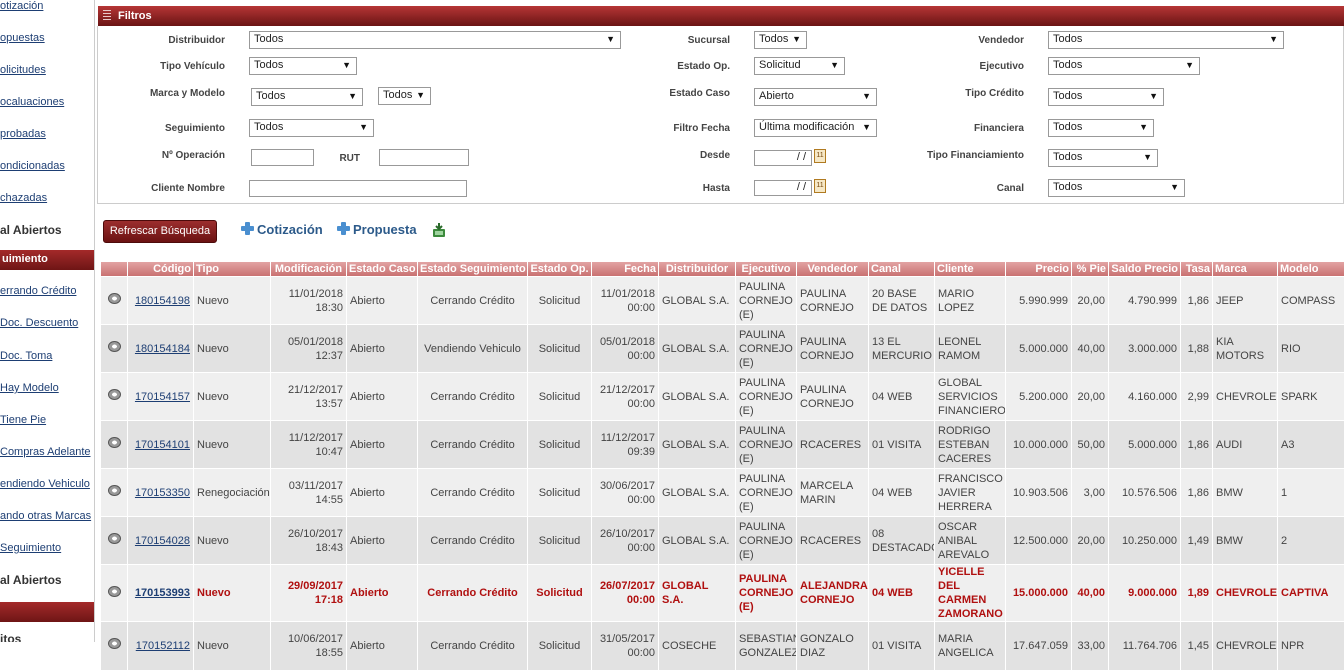 This screenshot has height=670, width=1344. Describe the element at coordinates (161, 646) in the screenshot. I see `table-cell-codigo: 170152112` at that location.